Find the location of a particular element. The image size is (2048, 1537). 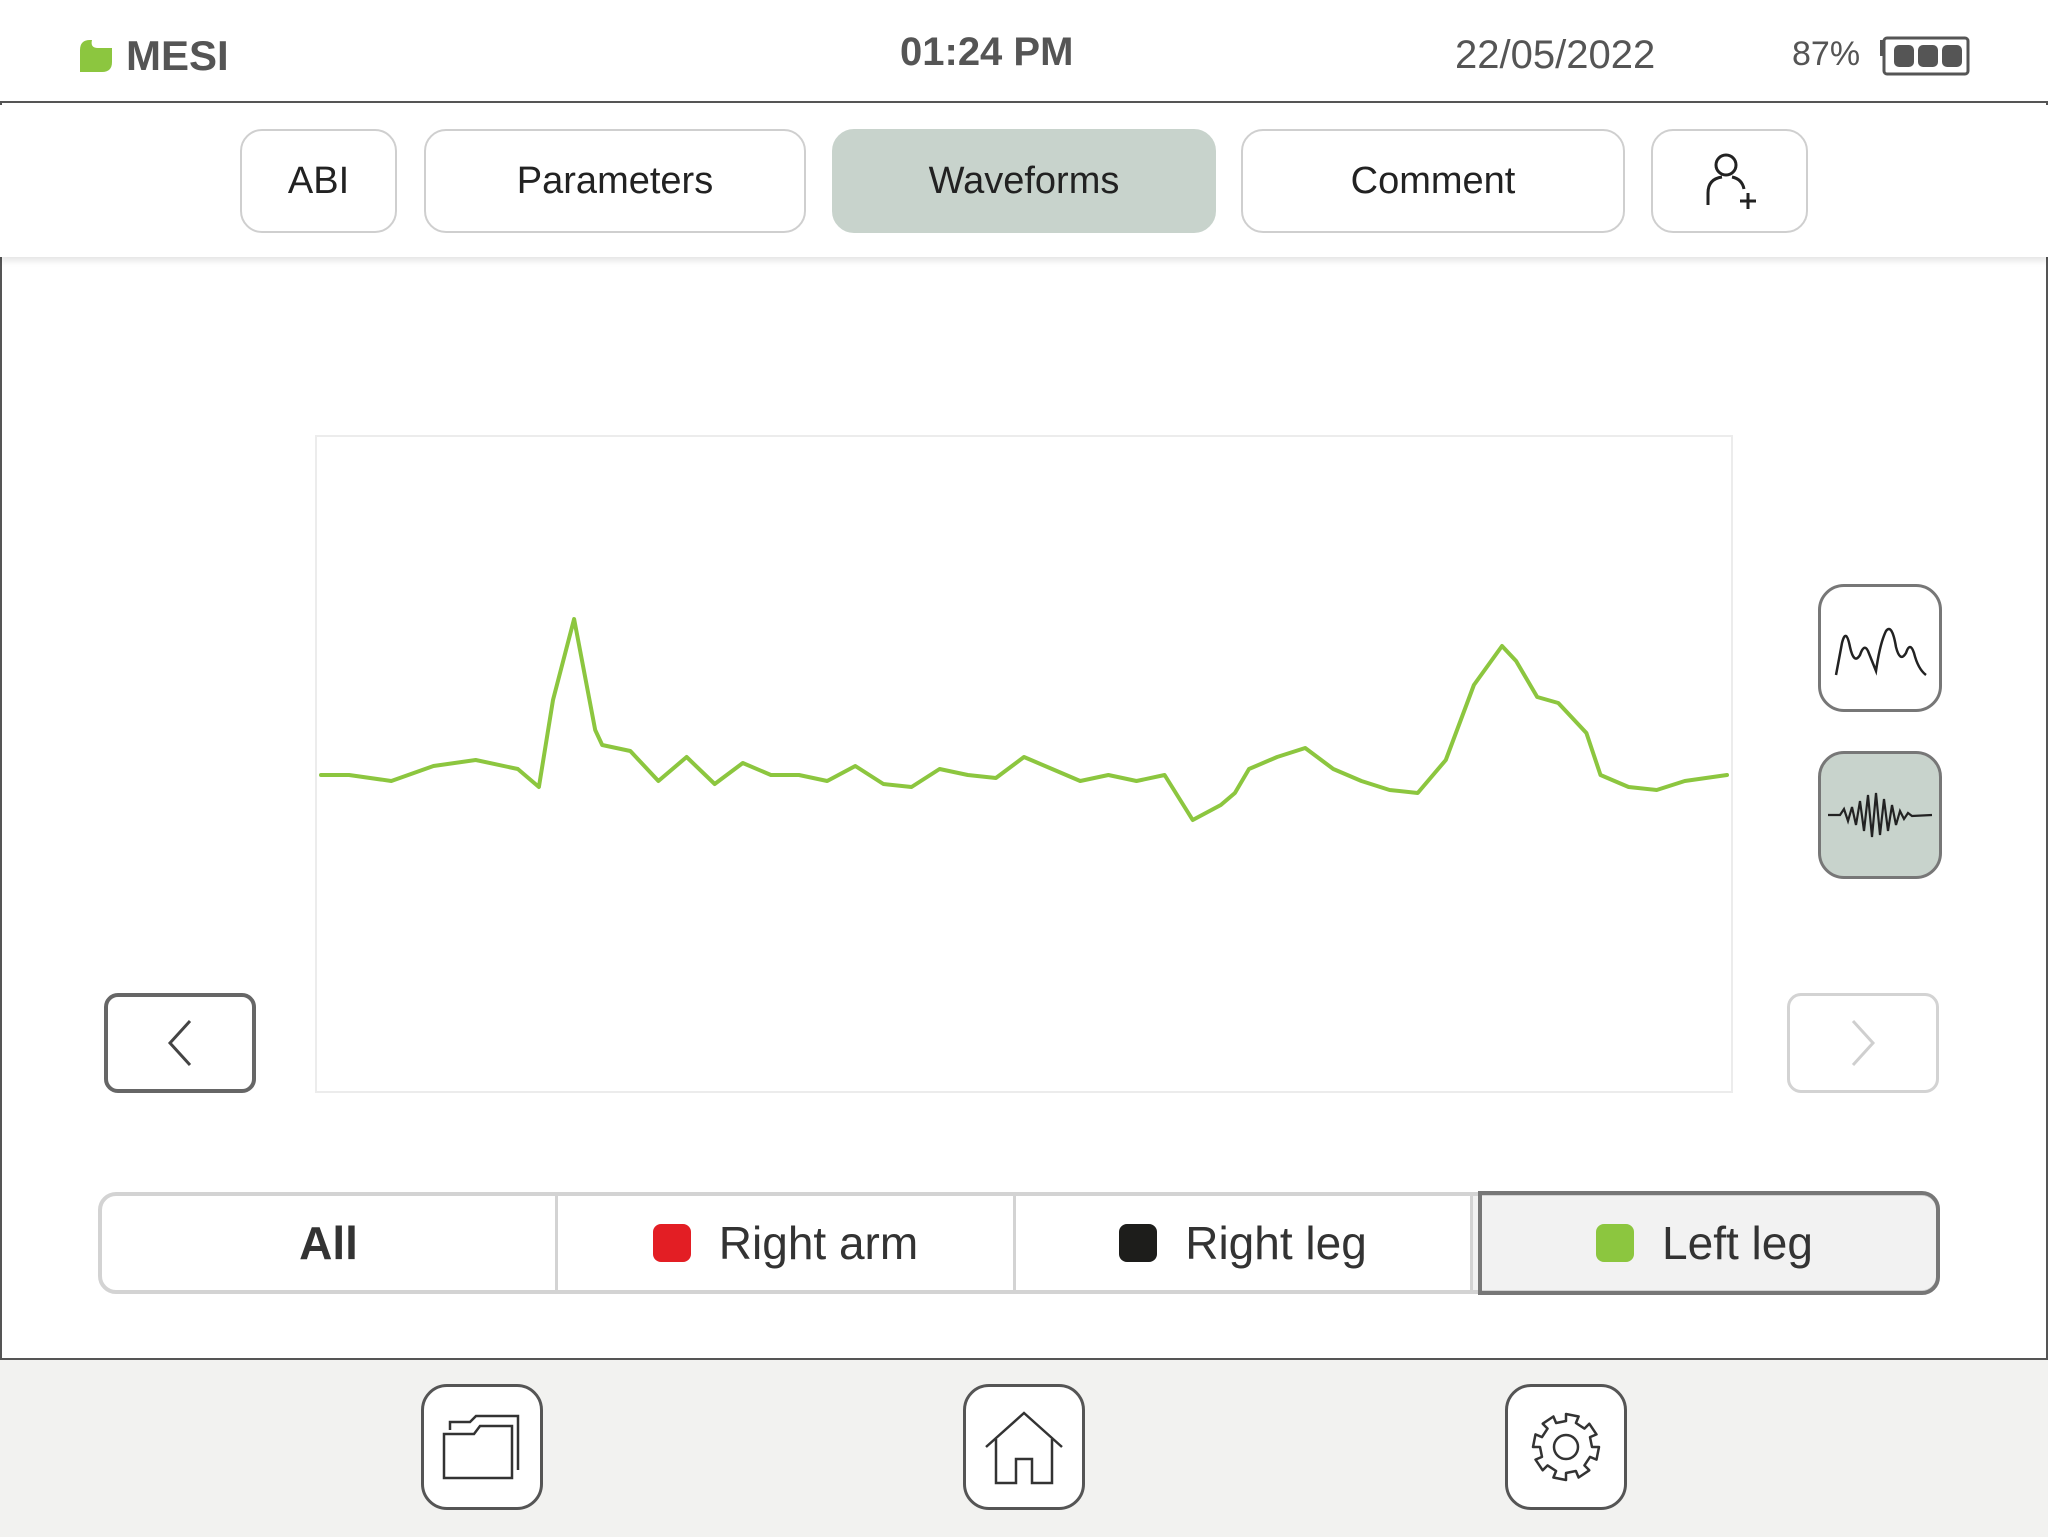

tab-comment-label: Comment is located at coordinates (1433, 180).